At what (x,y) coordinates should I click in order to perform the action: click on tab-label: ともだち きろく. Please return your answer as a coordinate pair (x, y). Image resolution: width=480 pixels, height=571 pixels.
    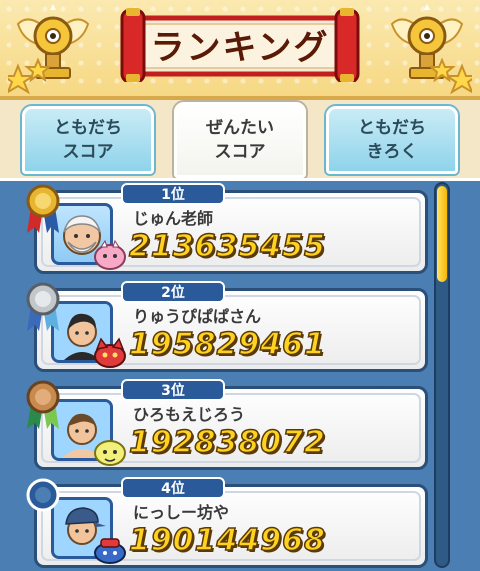
    Looking at the image, I should click on (392, 140).